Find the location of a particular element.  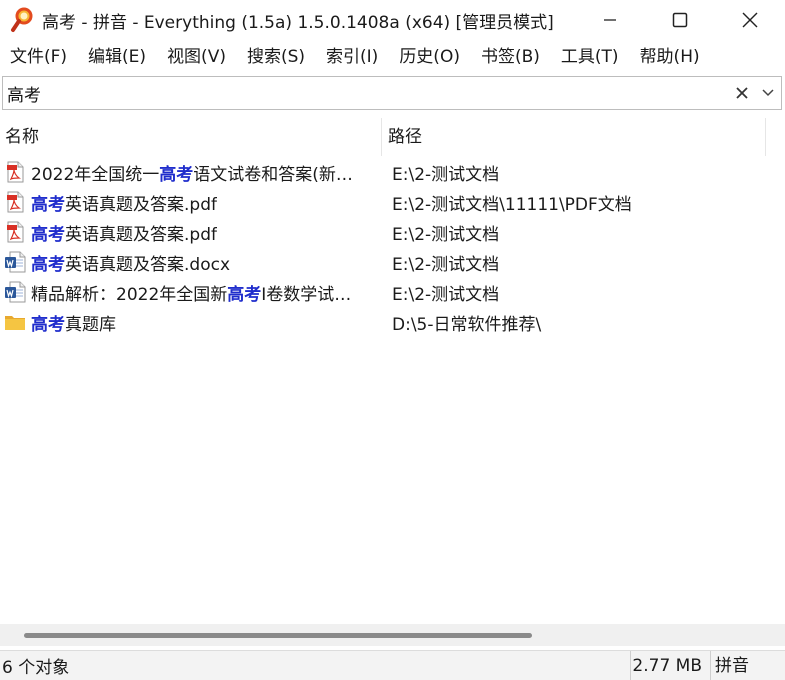

clear-icon is located at coordinates (742, 93).